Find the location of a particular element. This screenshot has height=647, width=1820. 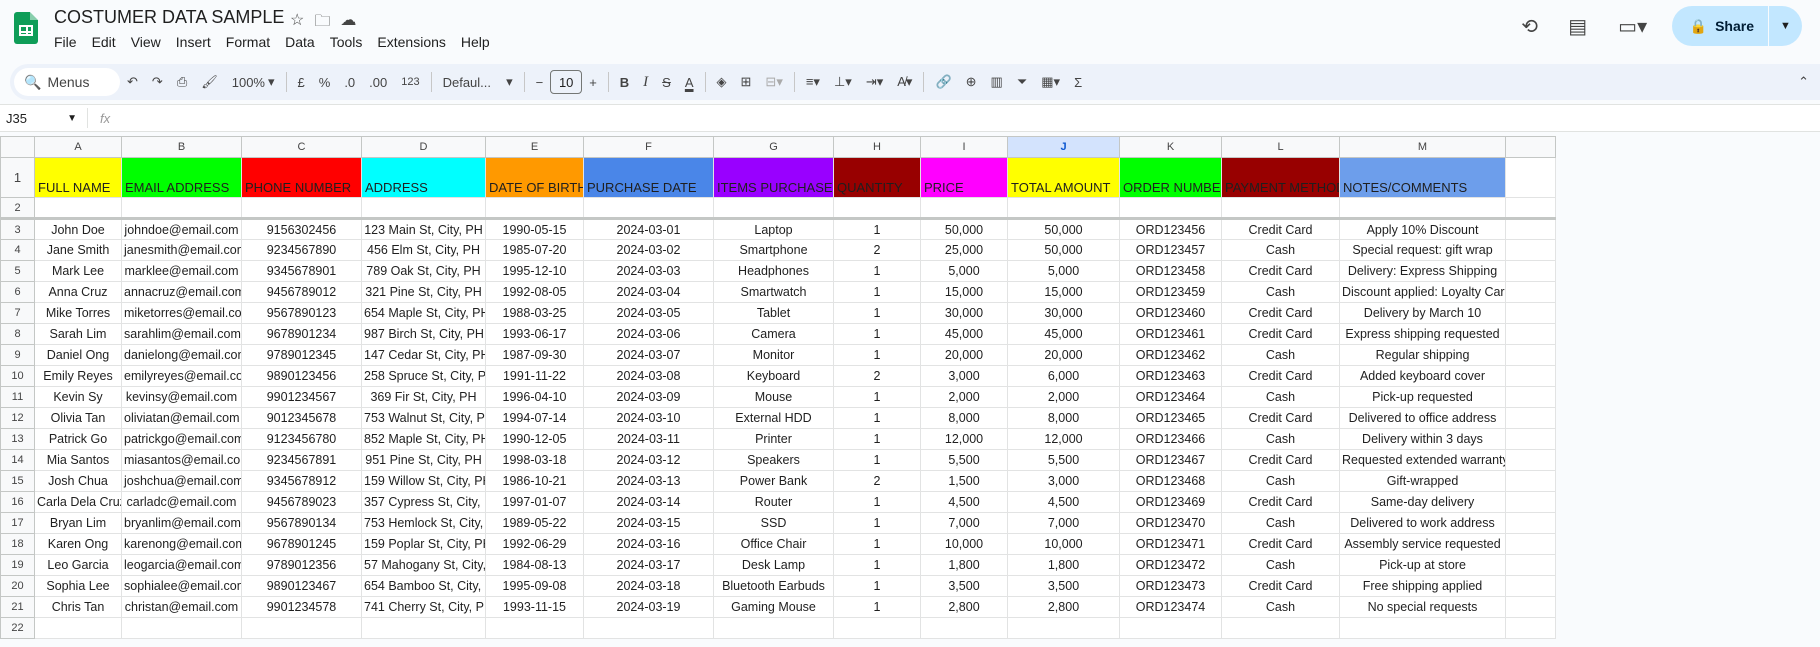

menu-format: Format is located at coordinates (251, 42).